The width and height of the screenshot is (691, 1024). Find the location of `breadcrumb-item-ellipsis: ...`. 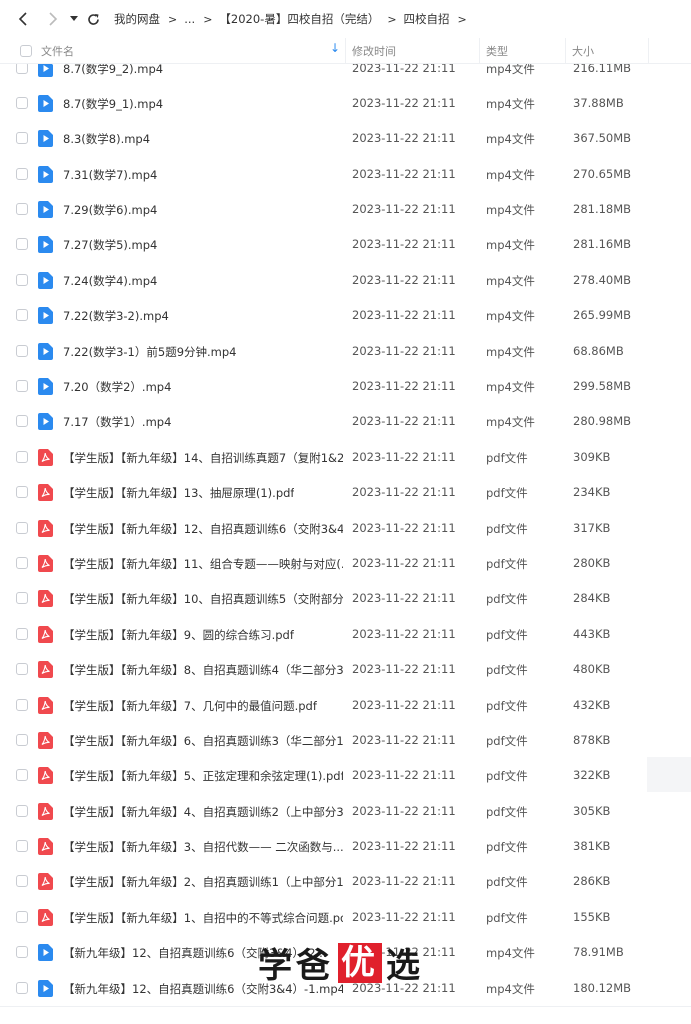

breadcrumb-item-ellipsis: ... is located at coordinates (189, 19).